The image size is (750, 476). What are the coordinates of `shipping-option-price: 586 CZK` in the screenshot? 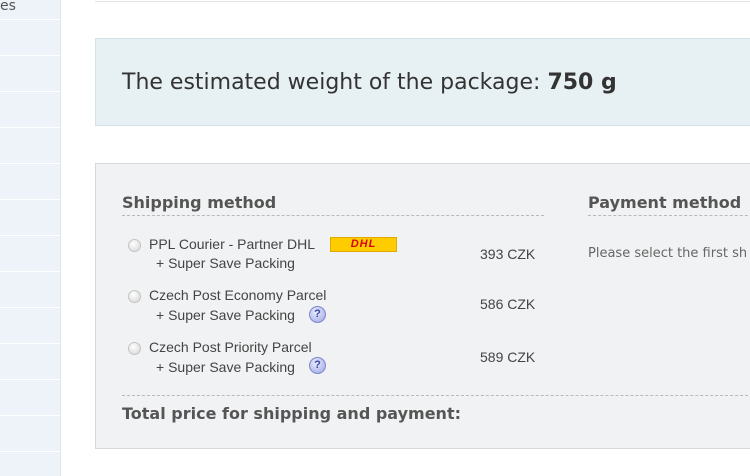 It's located at (508, 304).